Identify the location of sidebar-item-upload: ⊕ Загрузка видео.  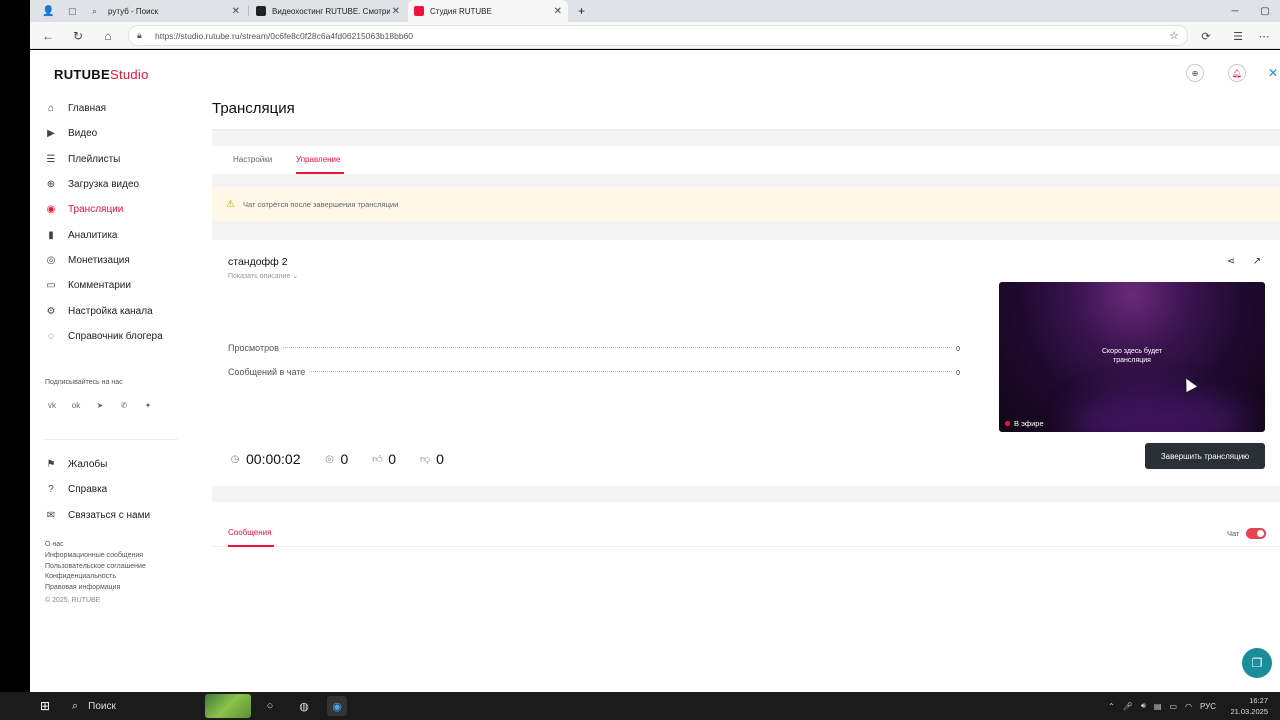
(114, 184).